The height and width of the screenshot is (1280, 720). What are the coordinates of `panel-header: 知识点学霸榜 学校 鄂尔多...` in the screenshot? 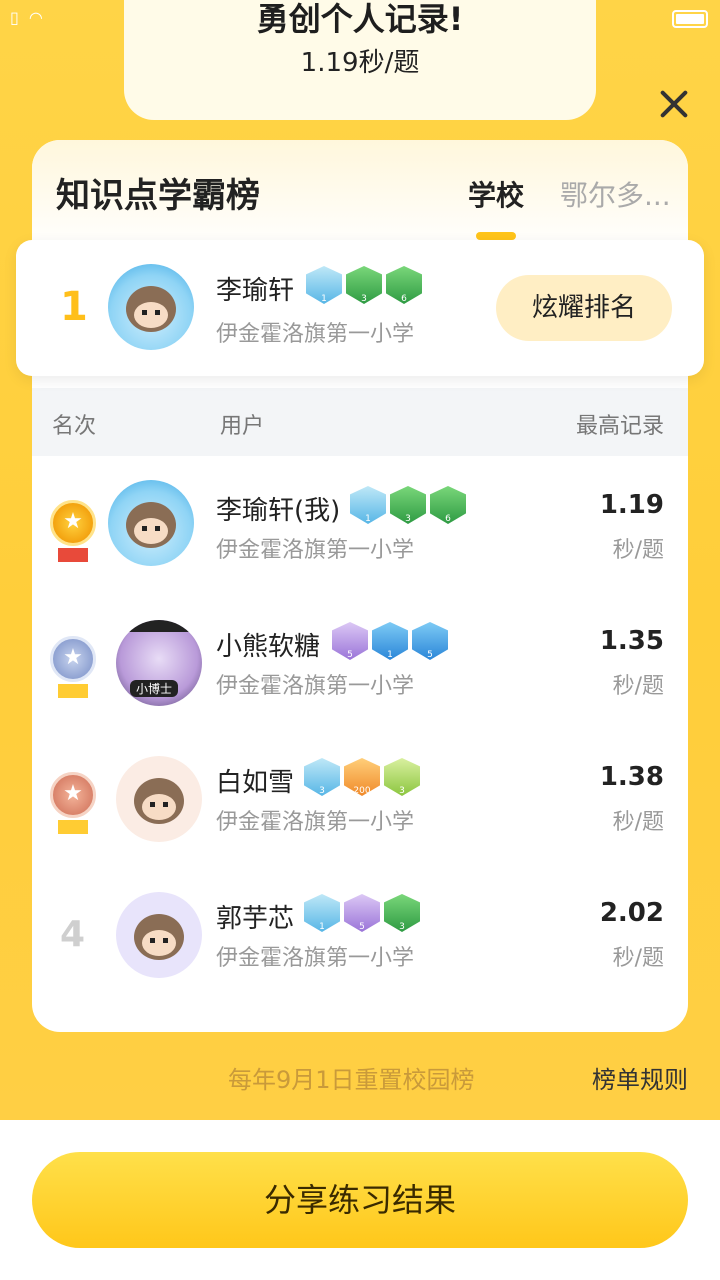 It's located at (360, 195).